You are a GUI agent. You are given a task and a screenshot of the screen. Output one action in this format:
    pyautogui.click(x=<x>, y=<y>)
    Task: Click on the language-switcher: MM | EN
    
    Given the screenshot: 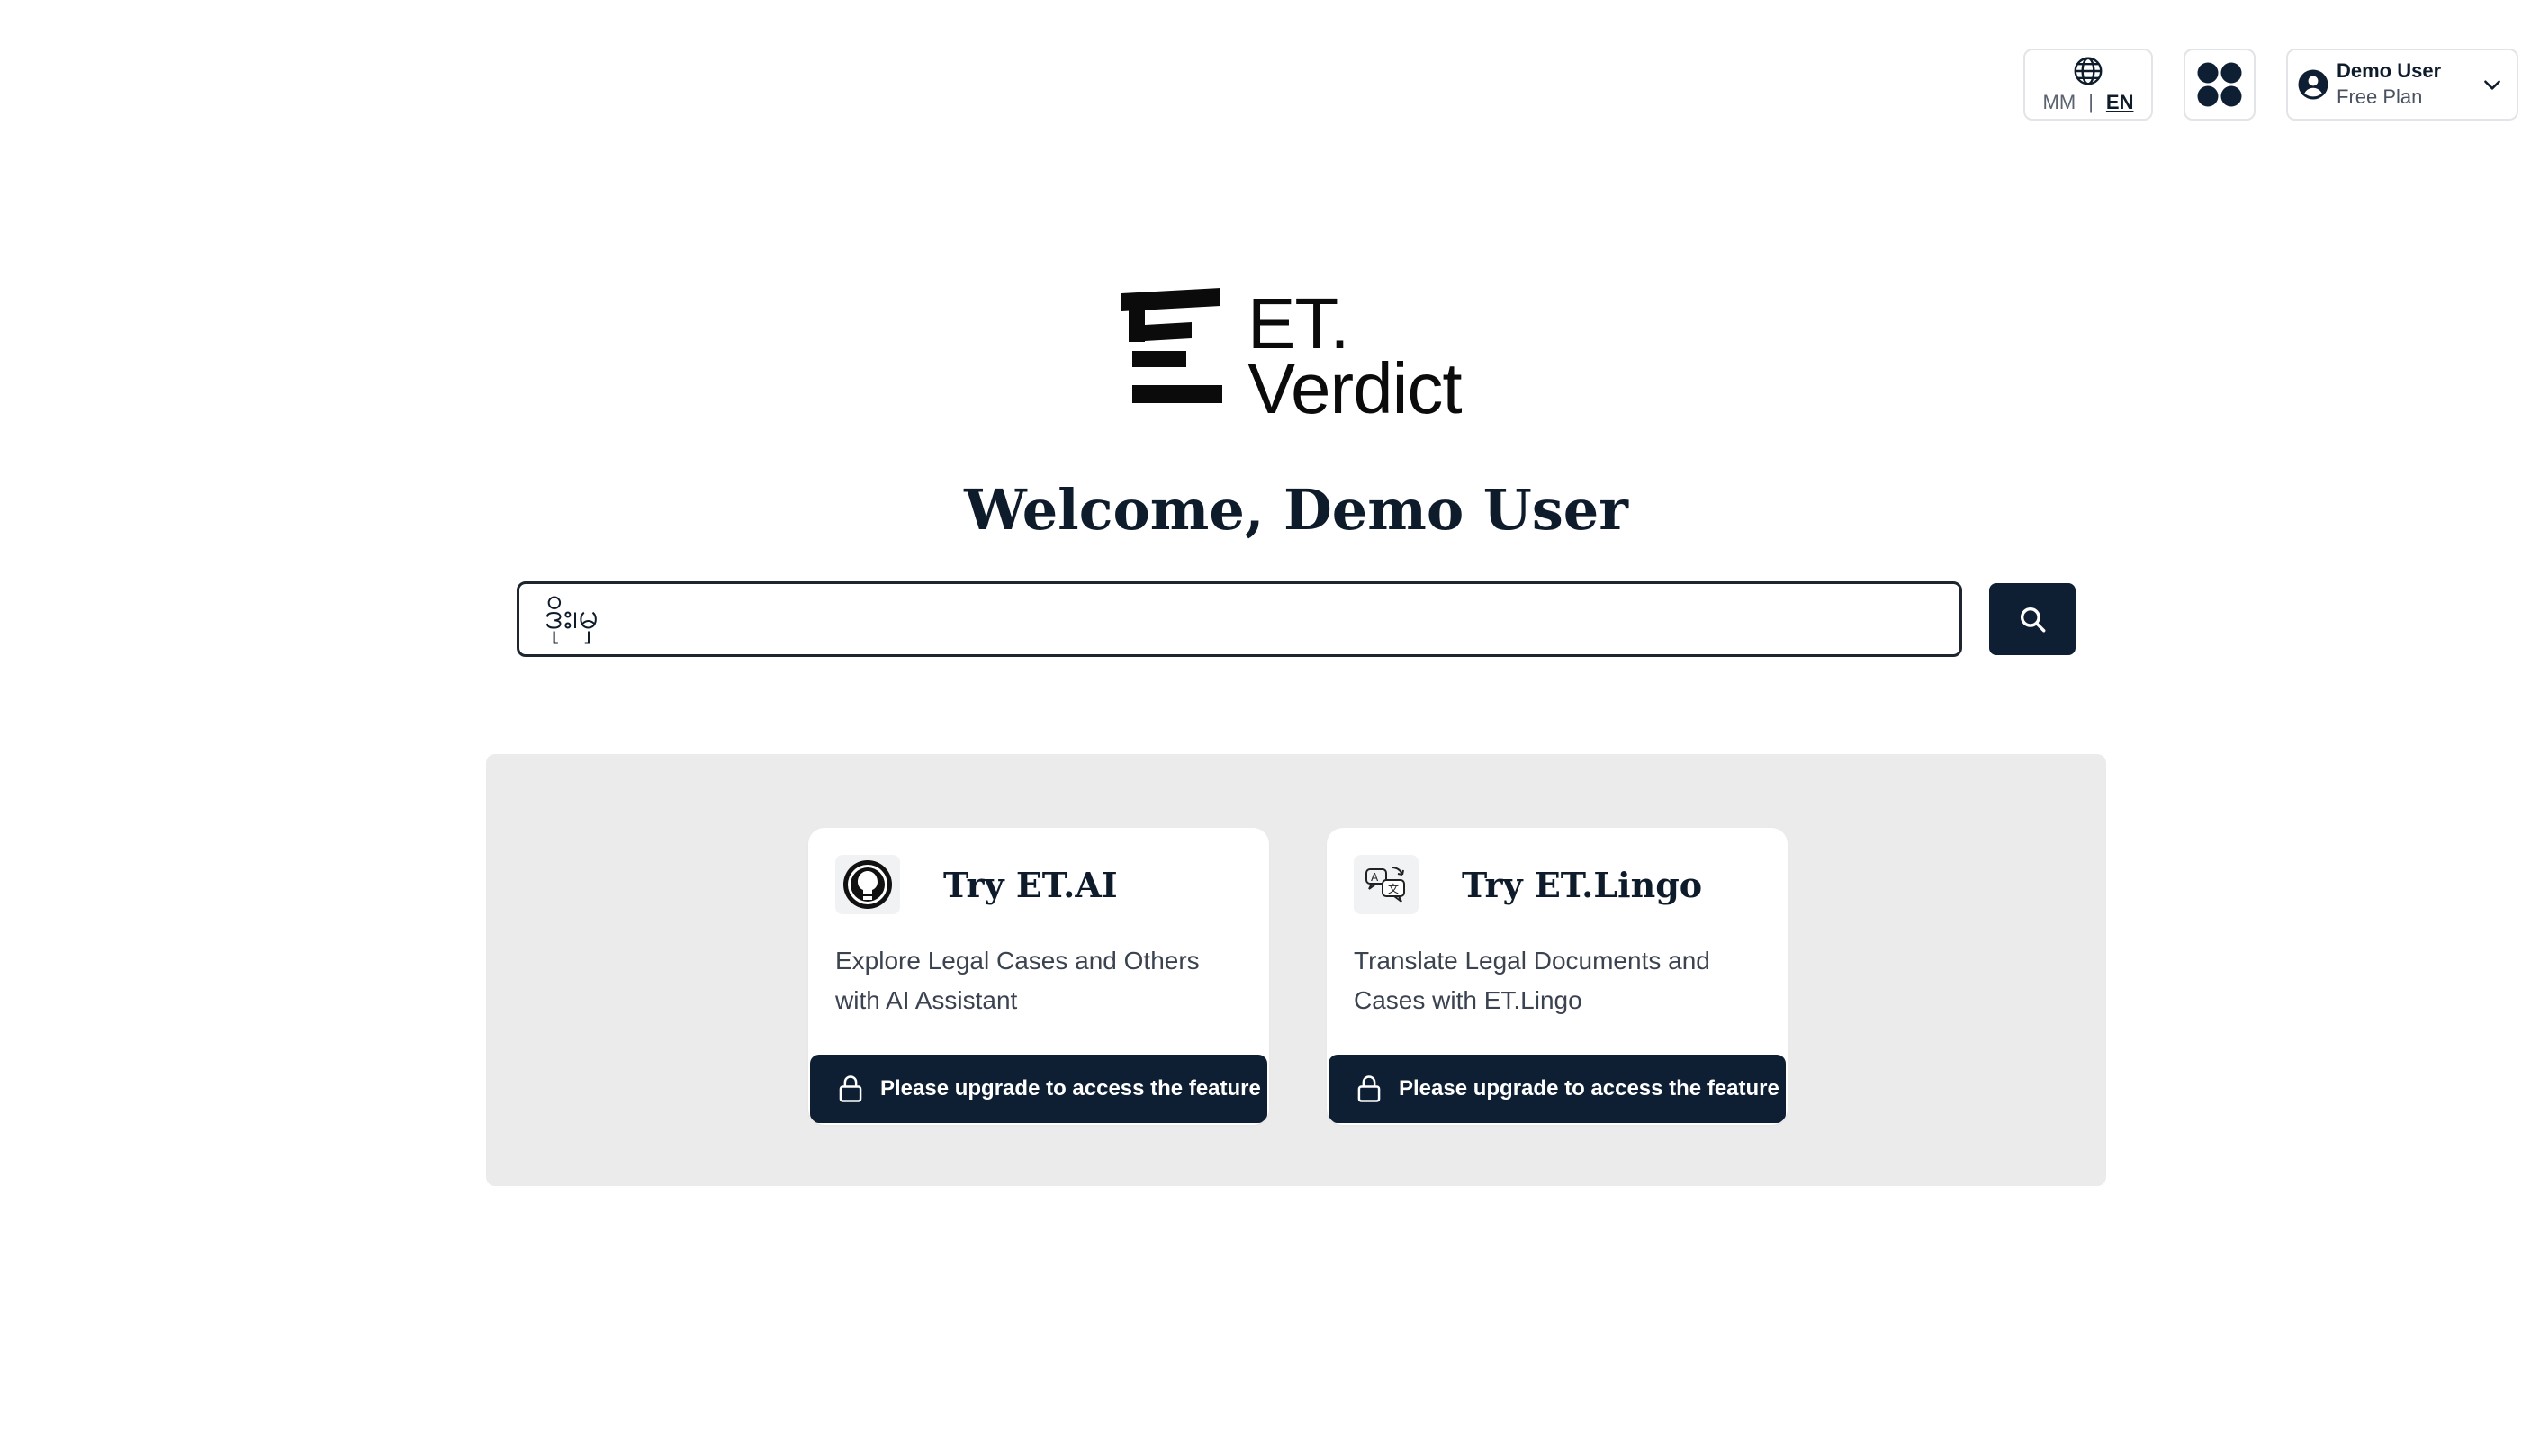 What is the action you would take?
    pyautogui.click(x=2088, y=85)
    